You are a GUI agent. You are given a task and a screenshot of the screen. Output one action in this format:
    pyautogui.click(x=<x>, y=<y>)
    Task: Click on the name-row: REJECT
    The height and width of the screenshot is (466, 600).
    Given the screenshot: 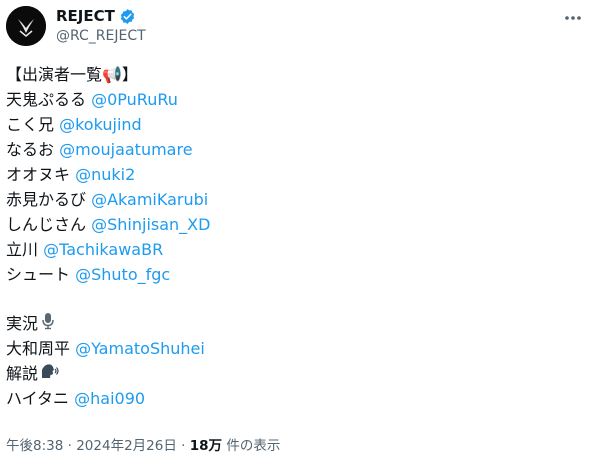 What is the action you would take?
    pyautogui.click(x=96, y=16)
    